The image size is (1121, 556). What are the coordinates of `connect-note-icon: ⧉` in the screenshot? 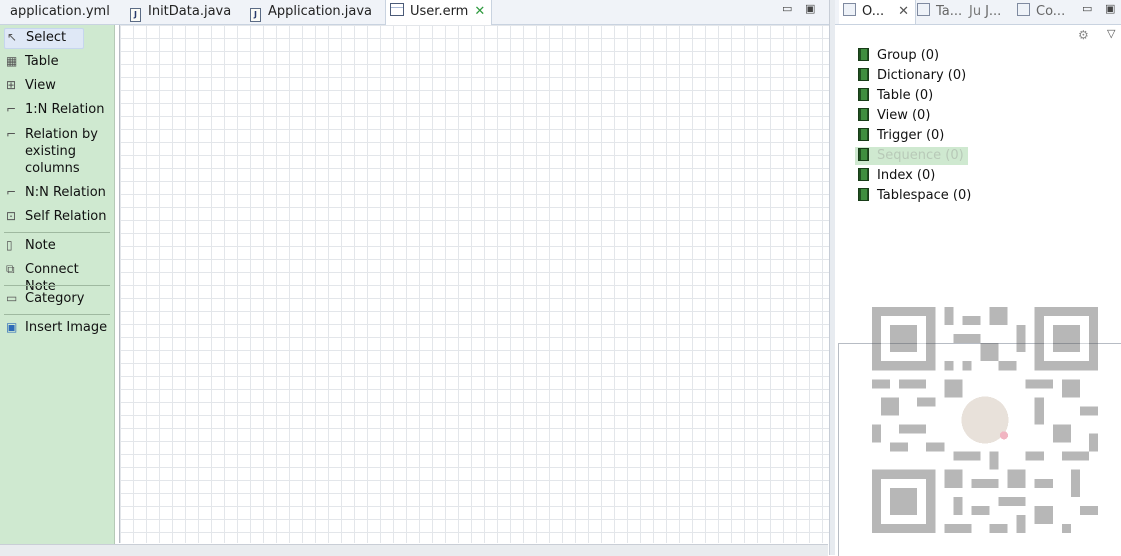 It's located at (10, 269).